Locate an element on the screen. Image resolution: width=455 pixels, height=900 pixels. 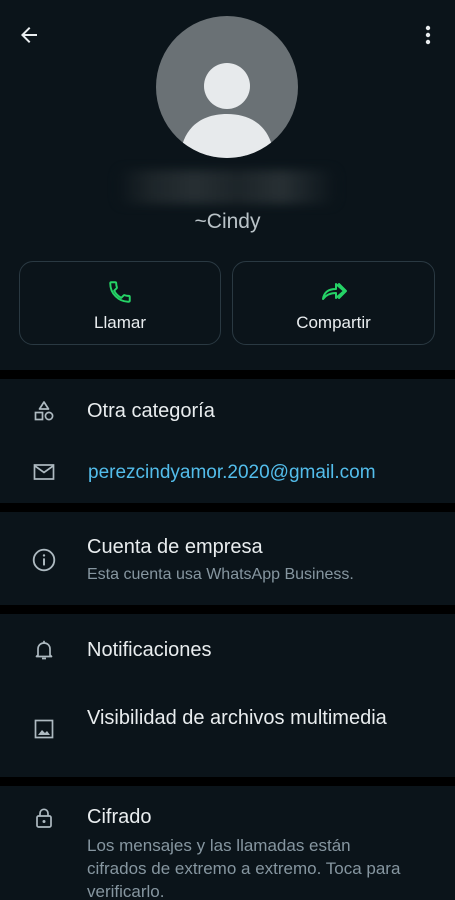
email-link: perezcindyamor.2020@gmail.com is located at coordinates (232, 473).